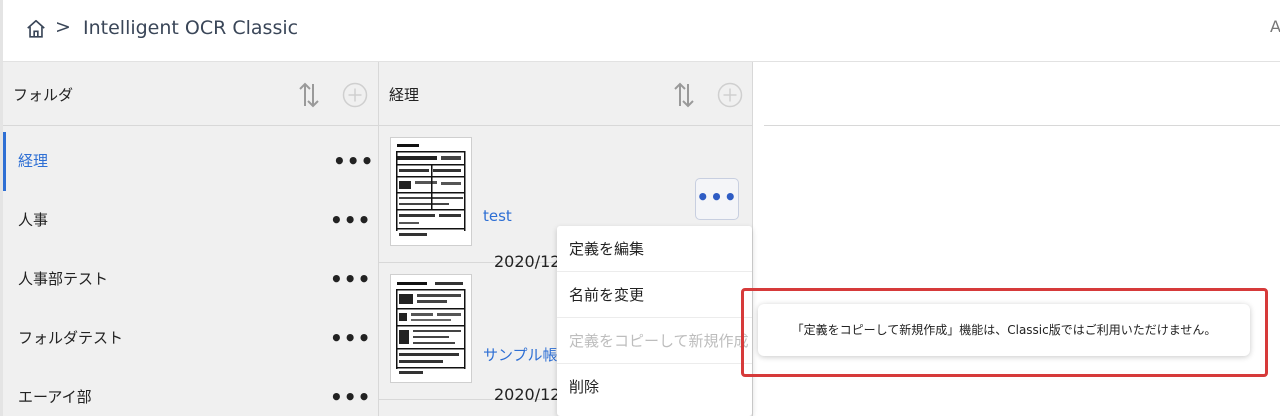 The height and width of the screenshot is (416, 1280). I want to click on folder-pane-title: フォルダ, so click(43, 95).